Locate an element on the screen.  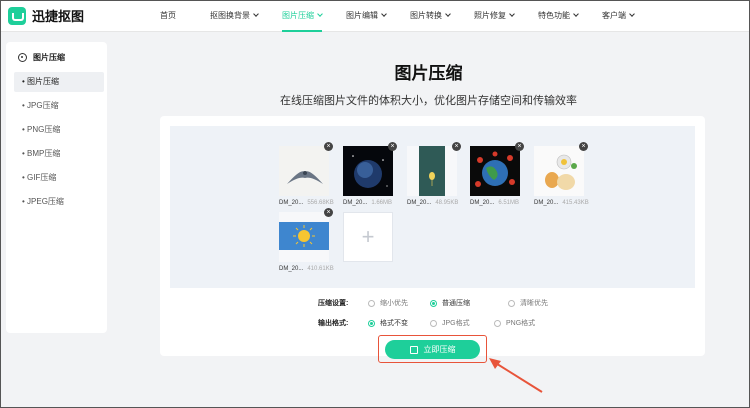
logo-icon is located at coordinates (17, 15).